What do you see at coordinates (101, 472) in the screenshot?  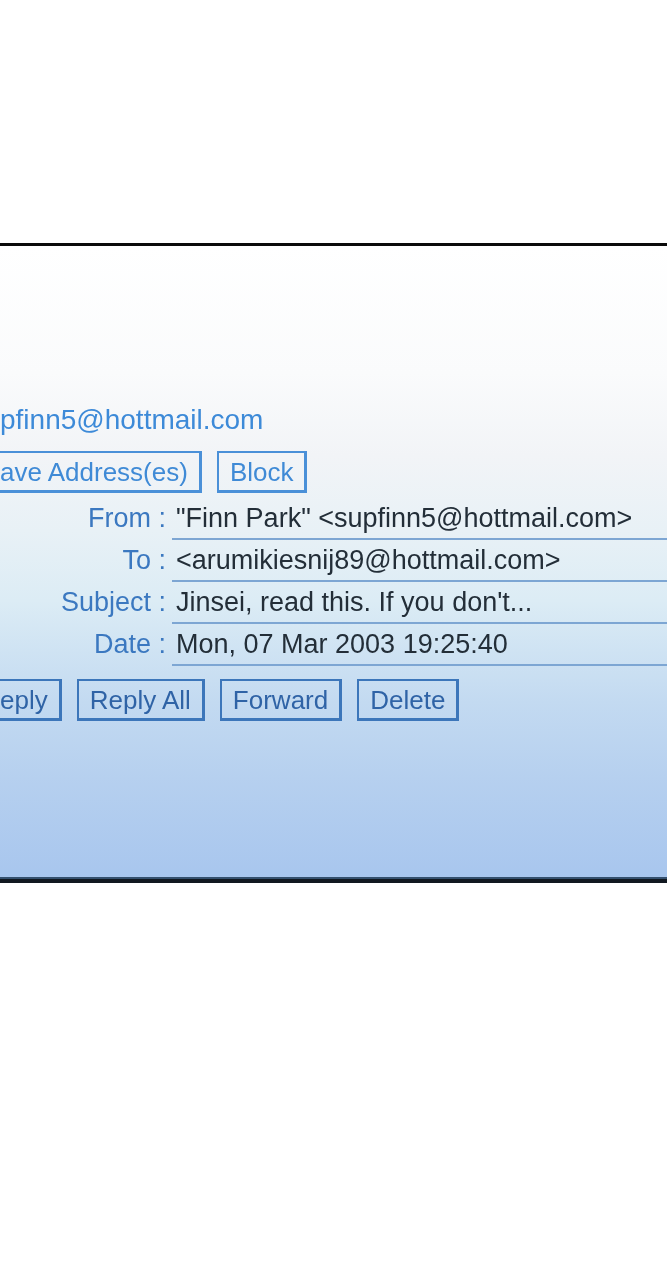 I see `save-address-button: ave Address(es)` at bounding box center [101, 472].